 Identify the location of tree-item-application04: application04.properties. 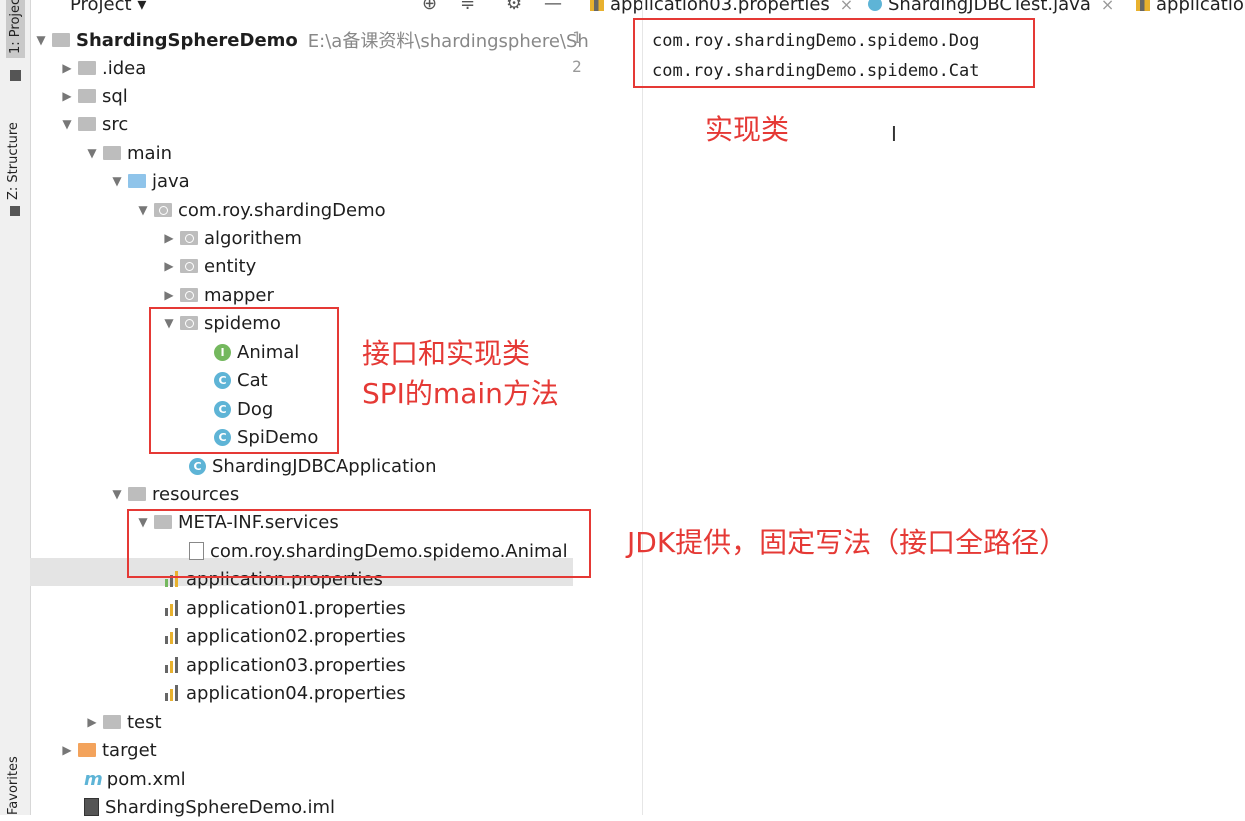
(283, 693).